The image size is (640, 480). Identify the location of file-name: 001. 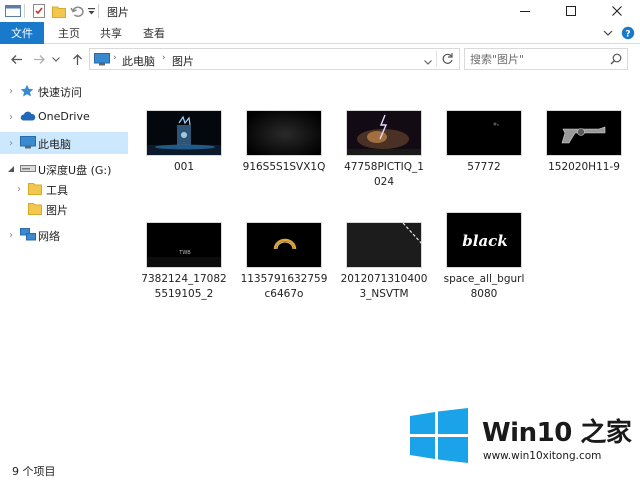
(184, 167).